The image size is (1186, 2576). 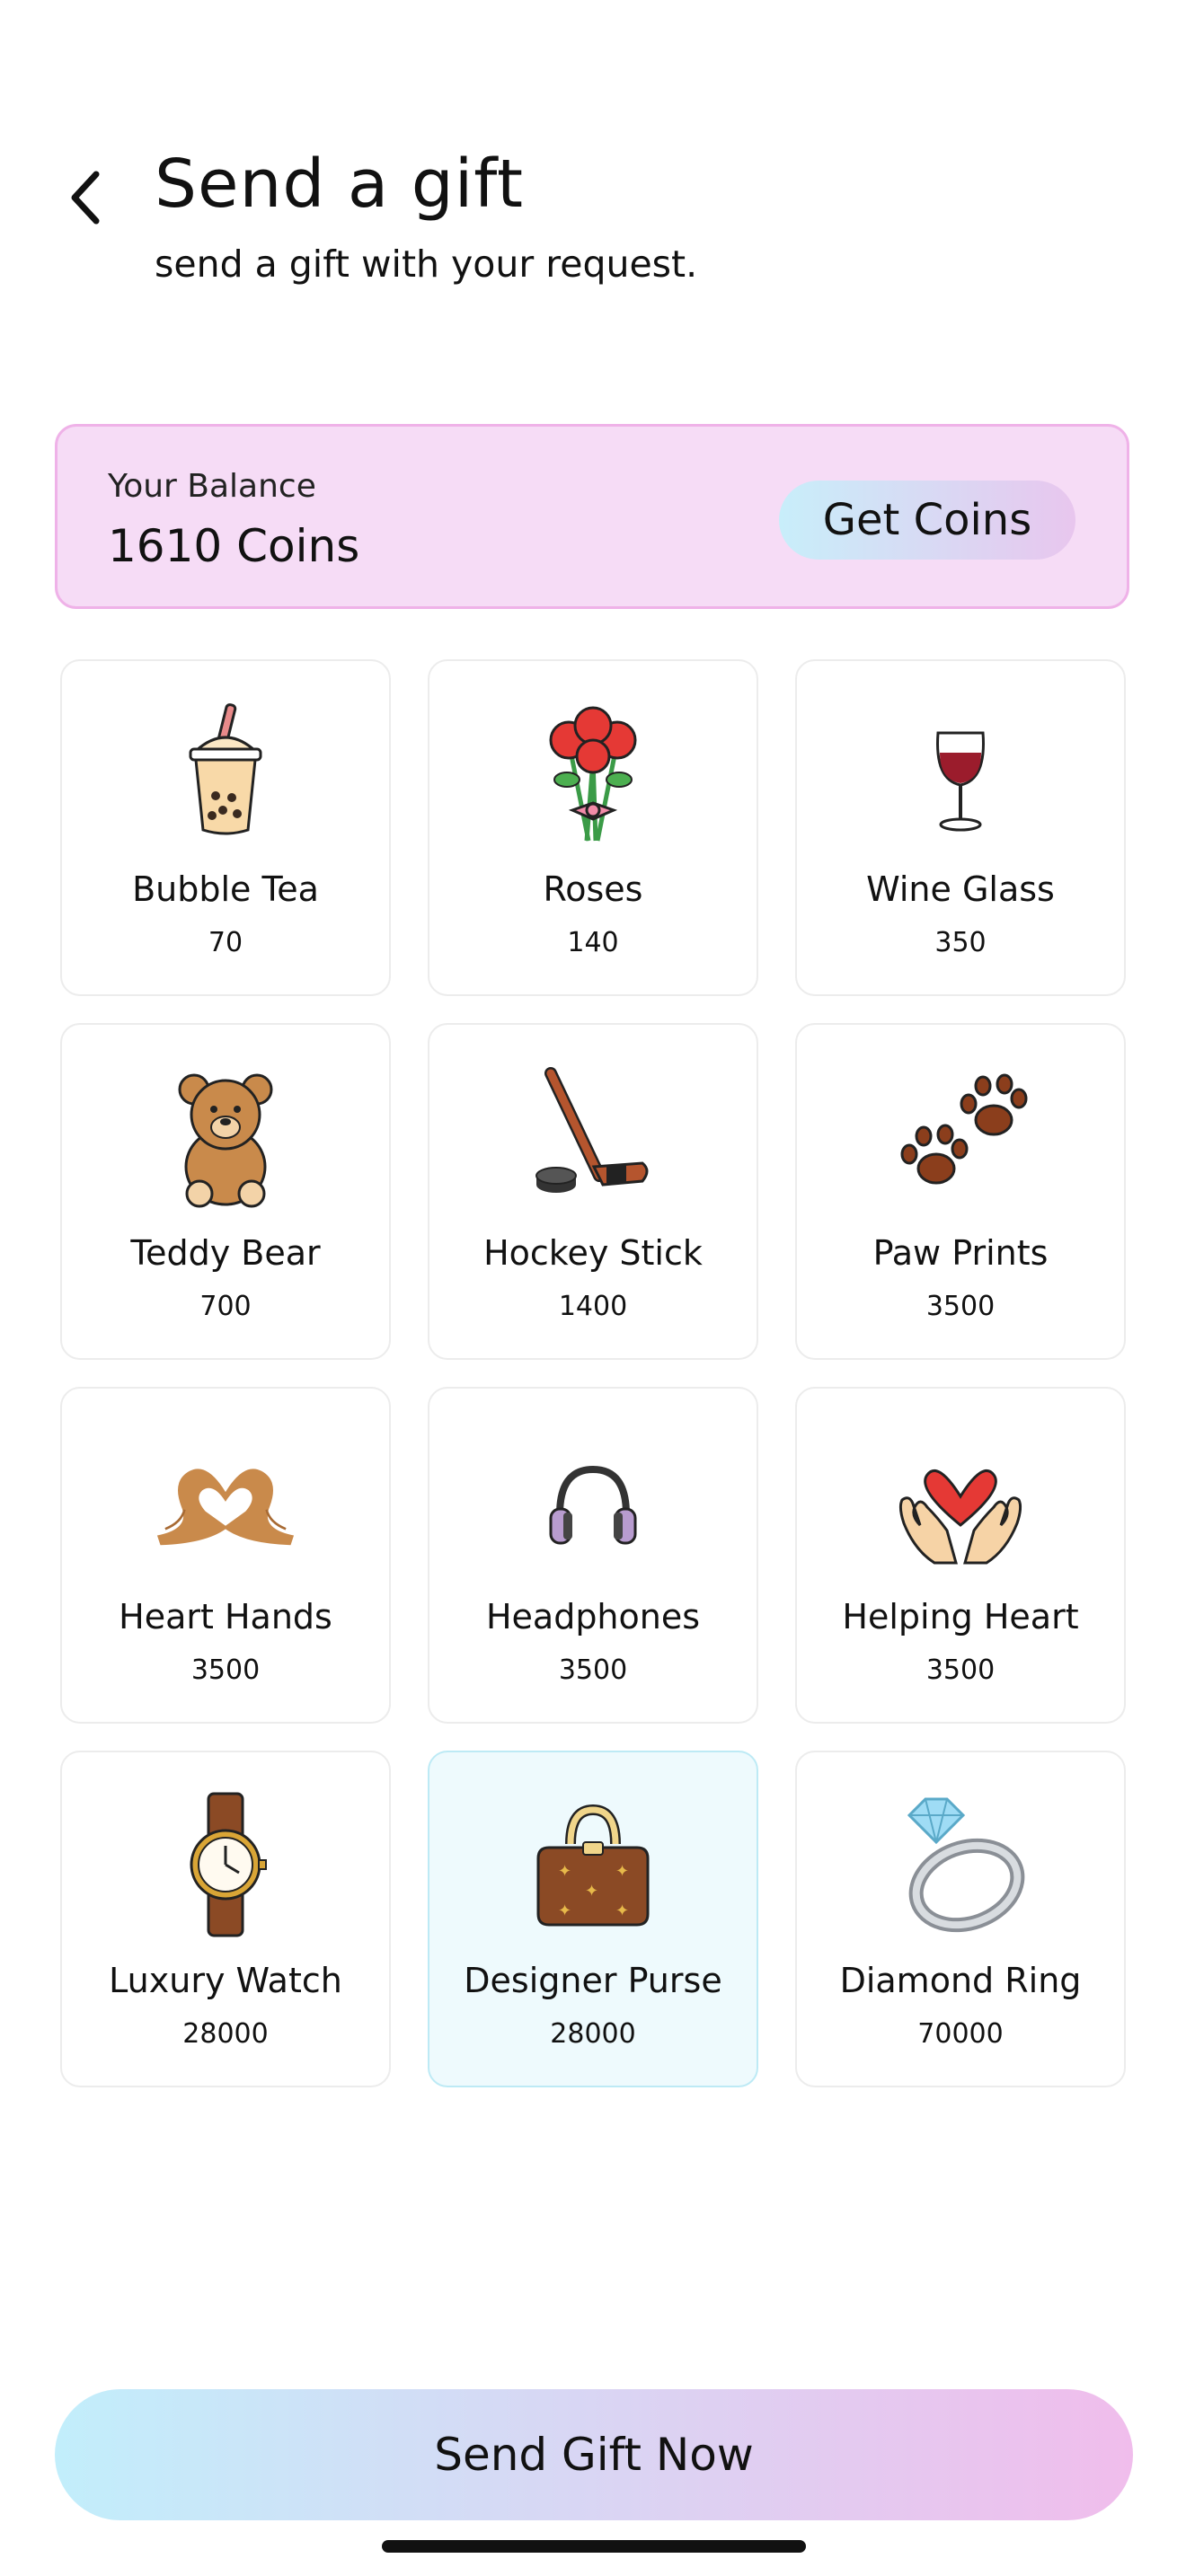 I want to click on wine-glass-icon, so click(x=960, y=773).